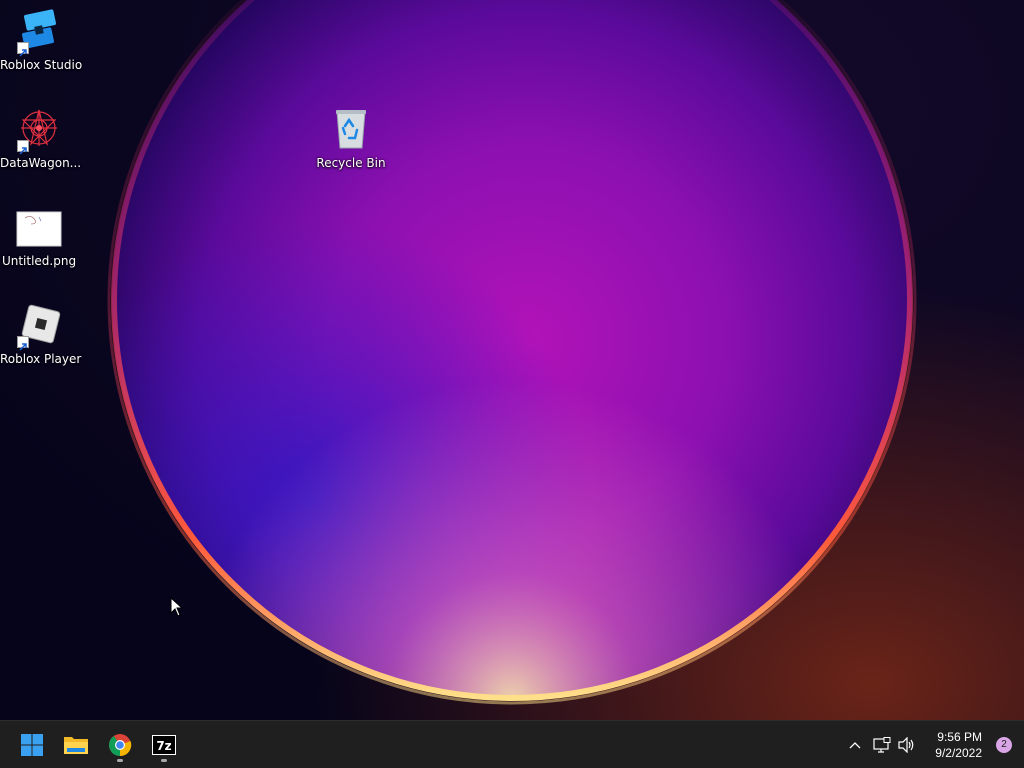  Describe the element at coordinates (41, 359) in the screenshot. I see `desktop-icon-label: Roblox Player` at that location.